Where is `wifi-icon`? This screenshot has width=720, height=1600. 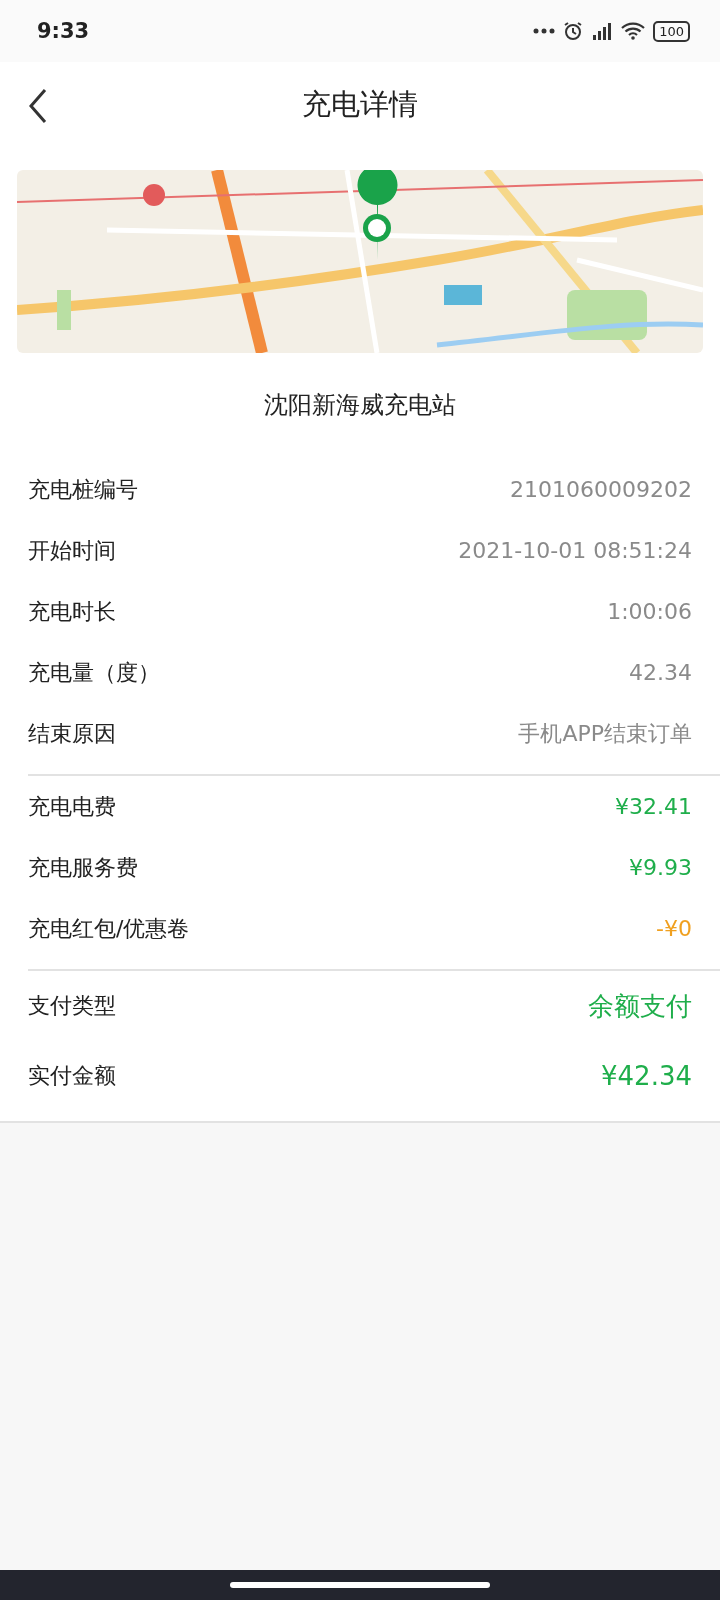
wifi-icon is located at coordinates (633, 31).